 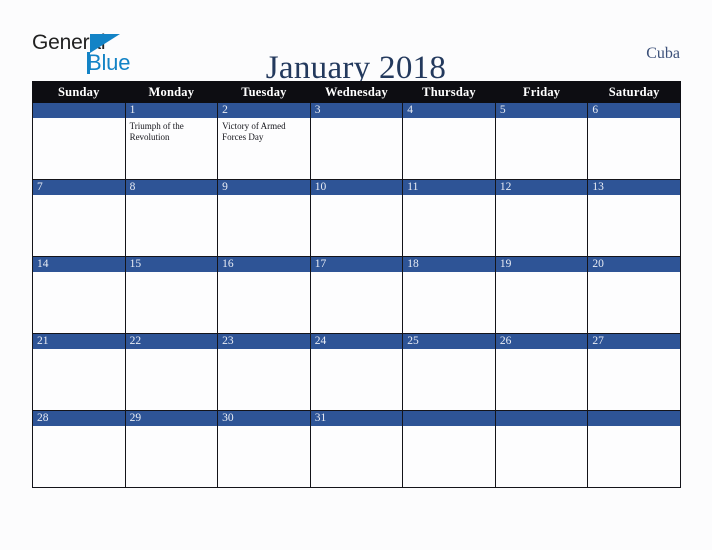 What do you see at coordinates (449, 264) in the screenshot?
I see `day-number: 18` at bounding box center [449, 264].